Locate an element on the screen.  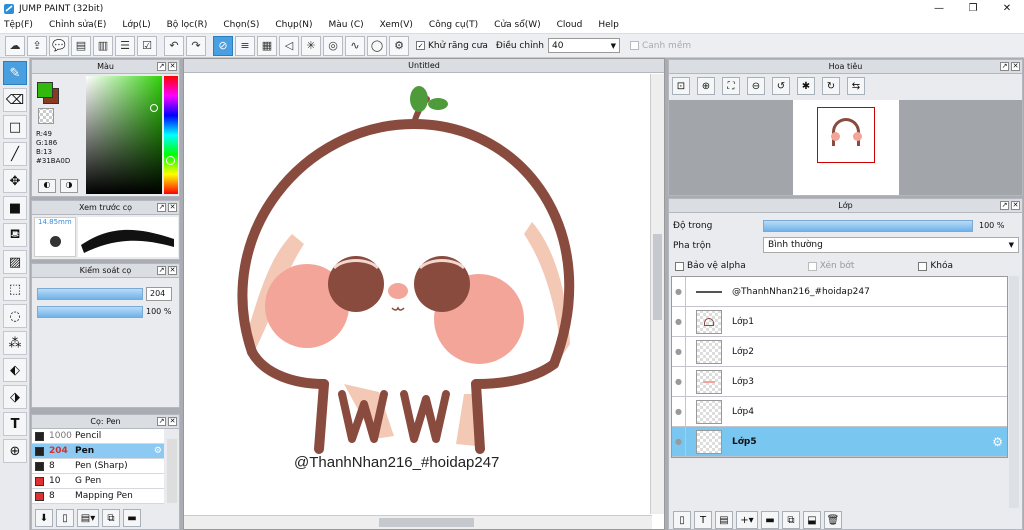
brush-download-icon: ⬇ is located at coordinates (44, 518).